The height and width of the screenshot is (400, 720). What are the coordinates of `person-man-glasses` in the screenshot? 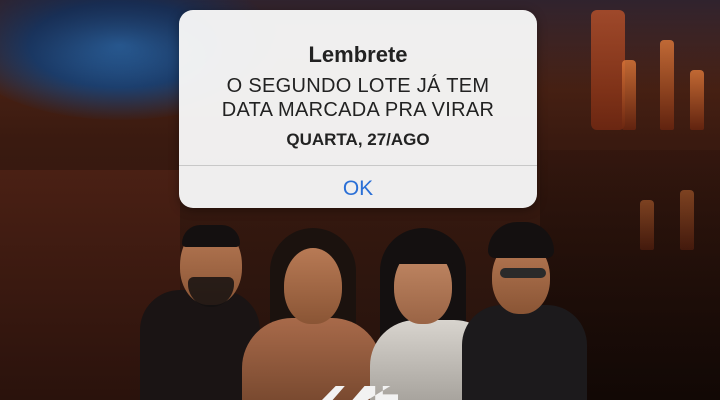 It's located at (524, 311).